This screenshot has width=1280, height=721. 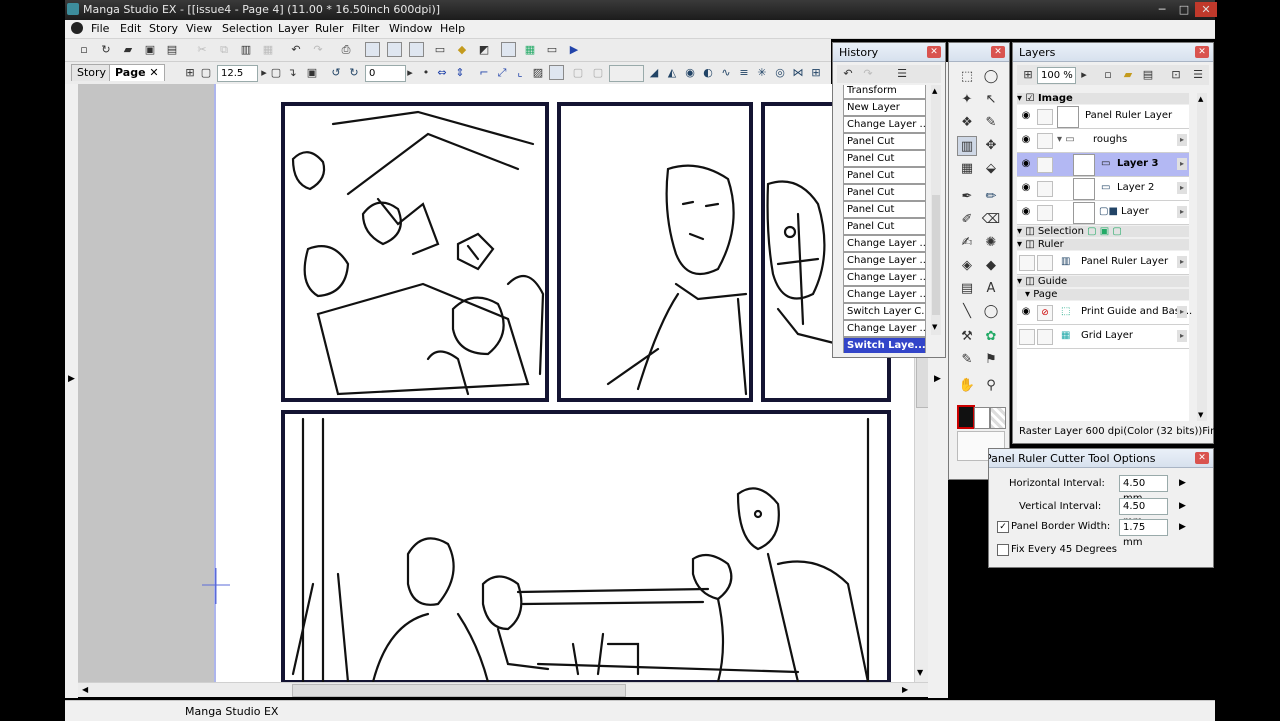 What do you see at coordinates (991, 289) in the screenshot?
I see `text-icon: A` at bounding box center [991, 289].